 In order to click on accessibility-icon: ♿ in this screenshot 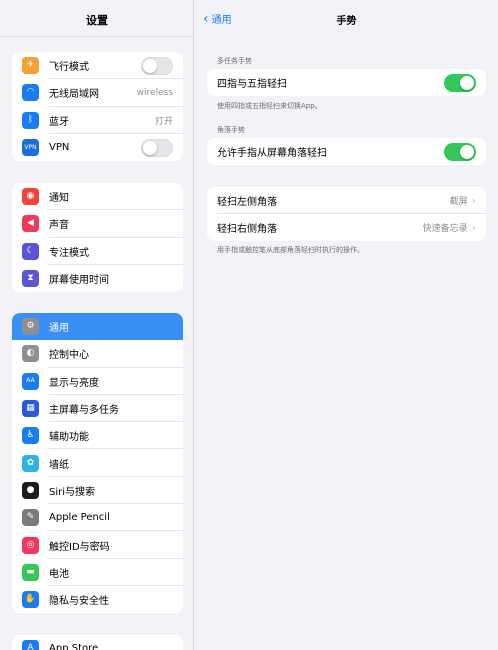, I will do `click(30, 436)`.